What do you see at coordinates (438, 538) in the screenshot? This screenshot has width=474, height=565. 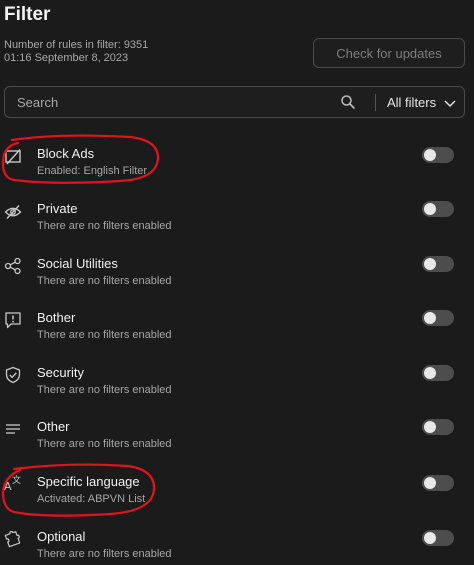 I see `optional-toggle` at bounding box center [438, 538].